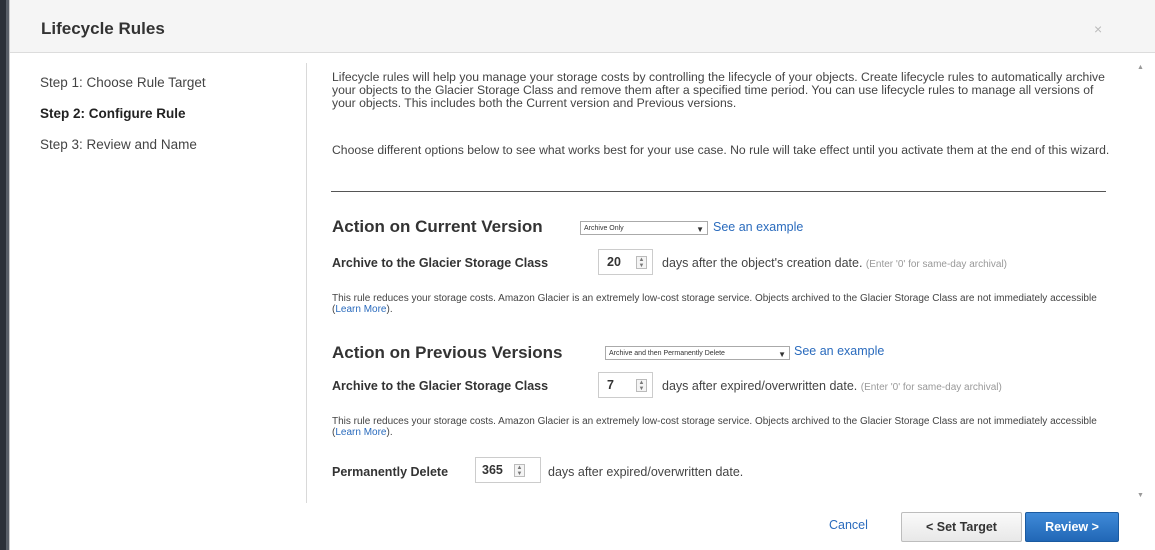 The image size is (1155, 550). What do you see at coordinates (839, 351) in the screenshot?
I see `previous-versions-example-link: See an example` at bounding box center [839, 351].